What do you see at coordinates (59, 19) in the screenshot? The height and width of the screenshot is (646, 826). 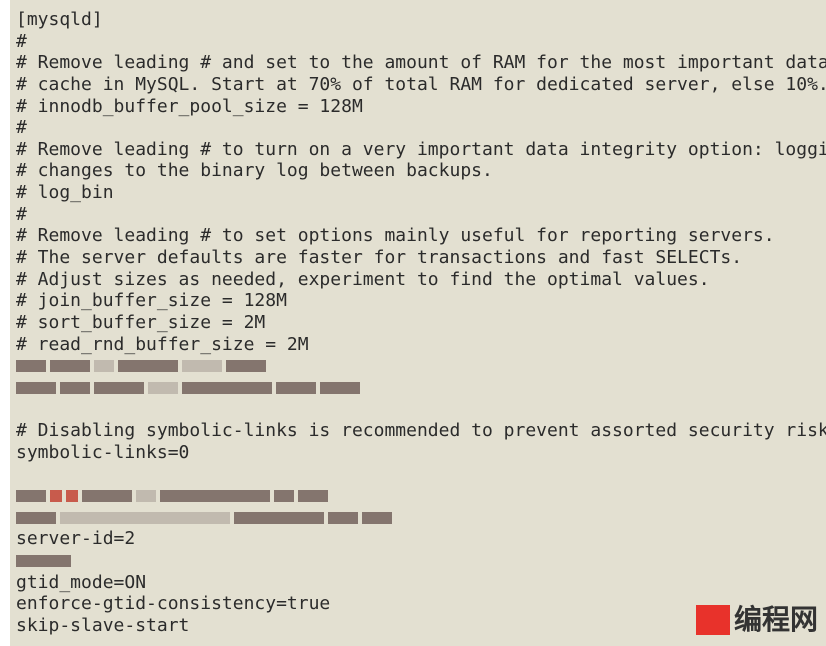 I see `config-line: [mysqld]` at bounding box center [59, 19].